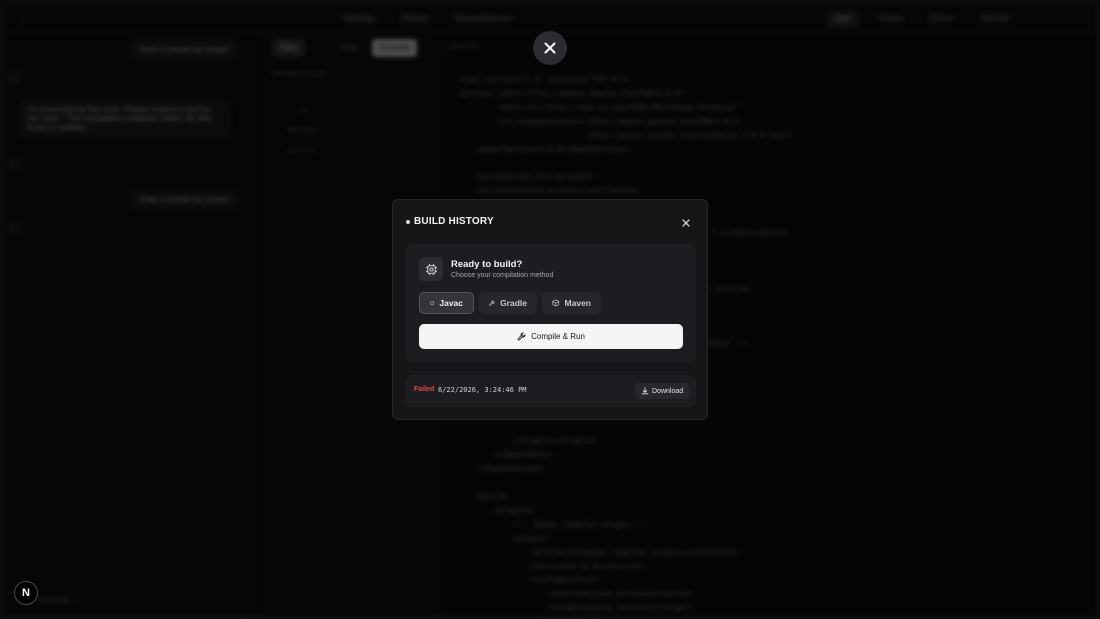  I want to click on package-icon, so click(556, 303).